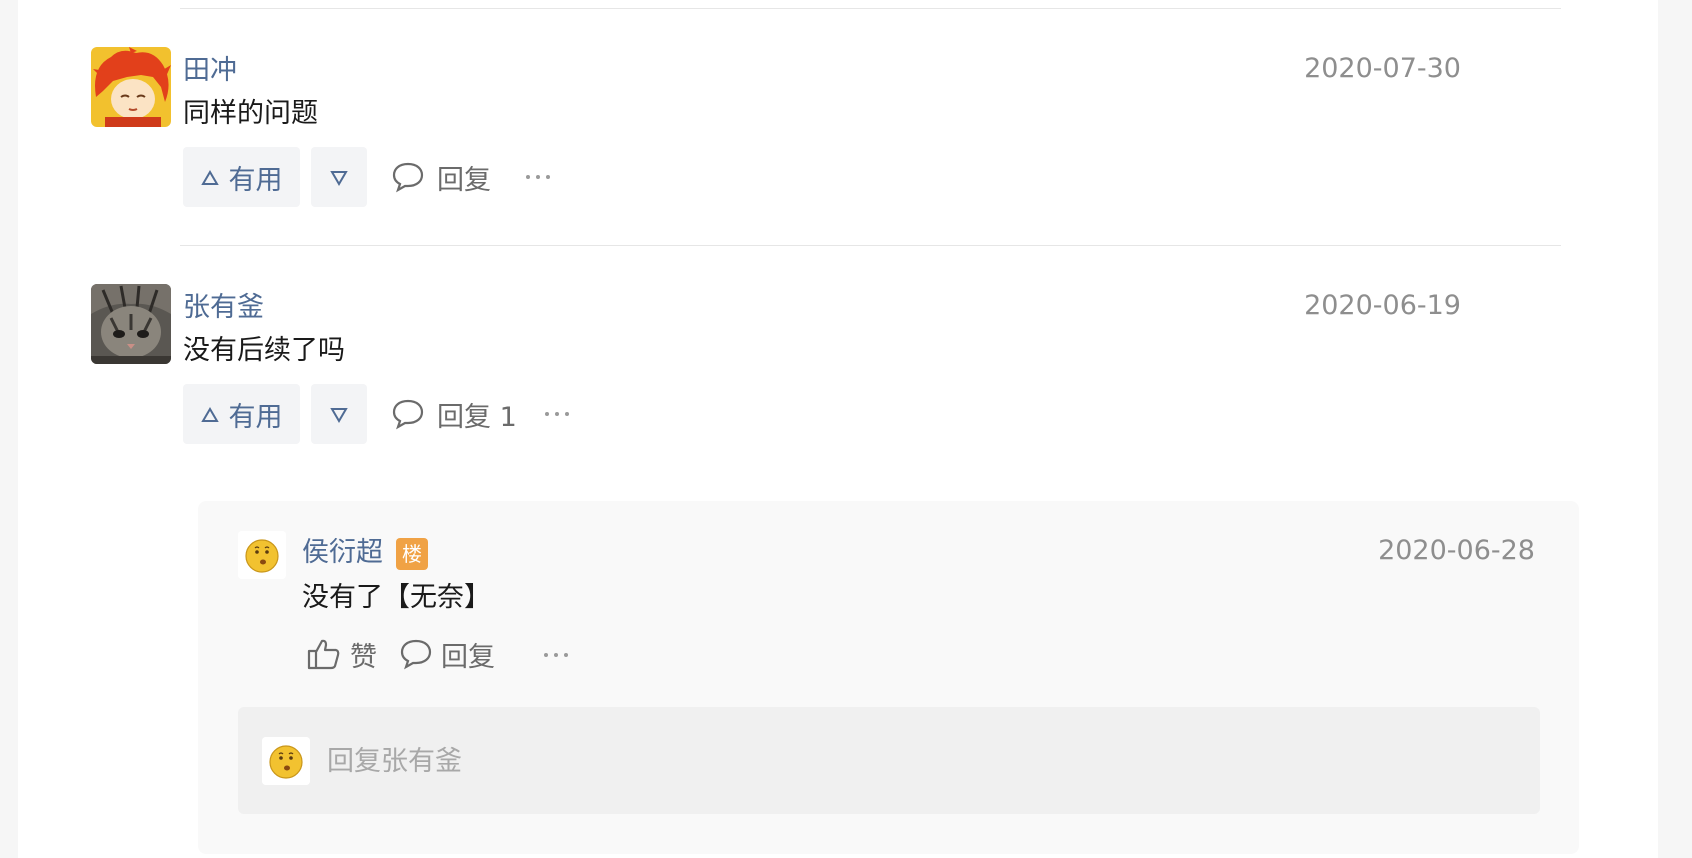 The width and height of the screenshot is (1692, 858). I want to click on thumbs-up-icon, so click(323, 654).